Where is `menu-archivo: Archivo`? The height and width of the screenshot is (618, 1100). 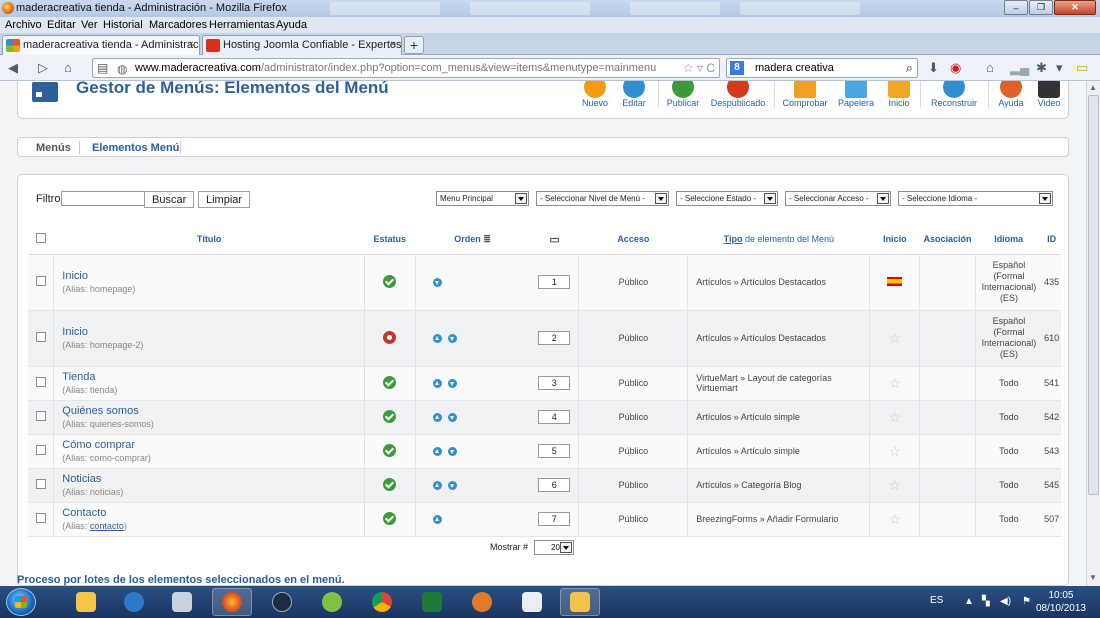 menu-archivo: Archivo is located at coordinates (23, 25).